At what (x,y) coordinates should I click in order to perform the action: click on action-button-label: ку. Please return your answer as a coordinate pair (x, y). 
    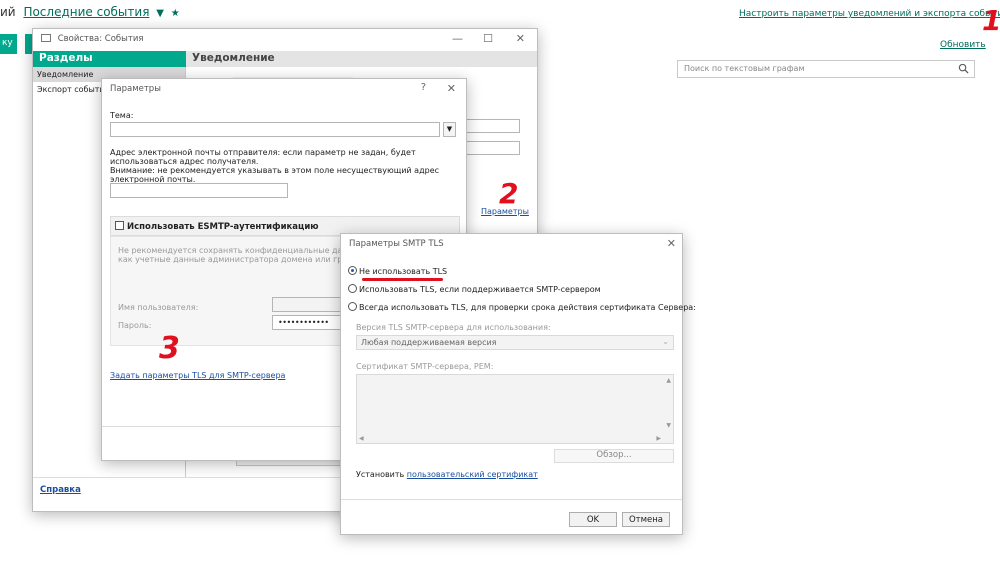
    Looking at the image, I should click on (7, 43).